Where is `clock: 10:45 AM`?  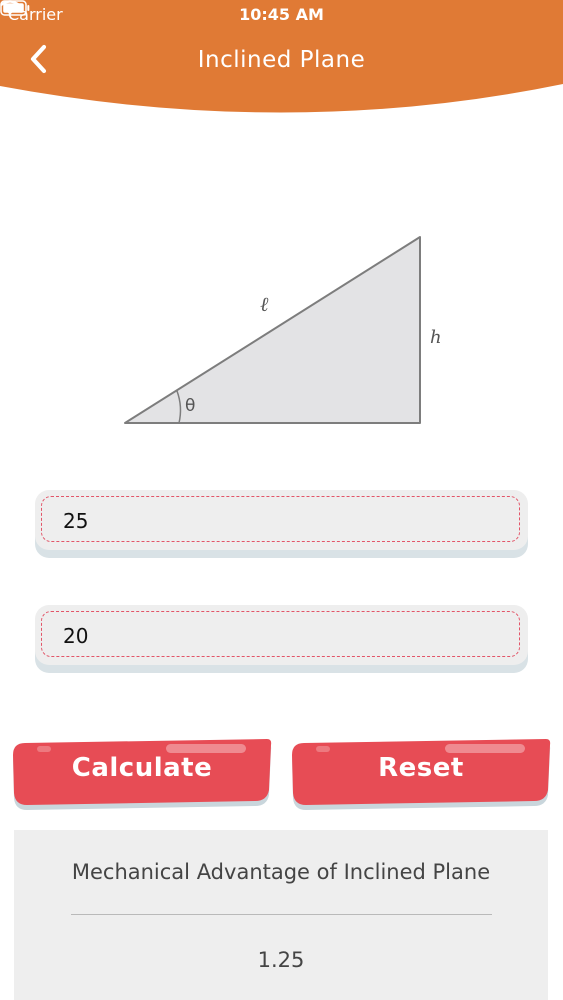
clock: 10:45 AM is located at coordinates (281, 14).